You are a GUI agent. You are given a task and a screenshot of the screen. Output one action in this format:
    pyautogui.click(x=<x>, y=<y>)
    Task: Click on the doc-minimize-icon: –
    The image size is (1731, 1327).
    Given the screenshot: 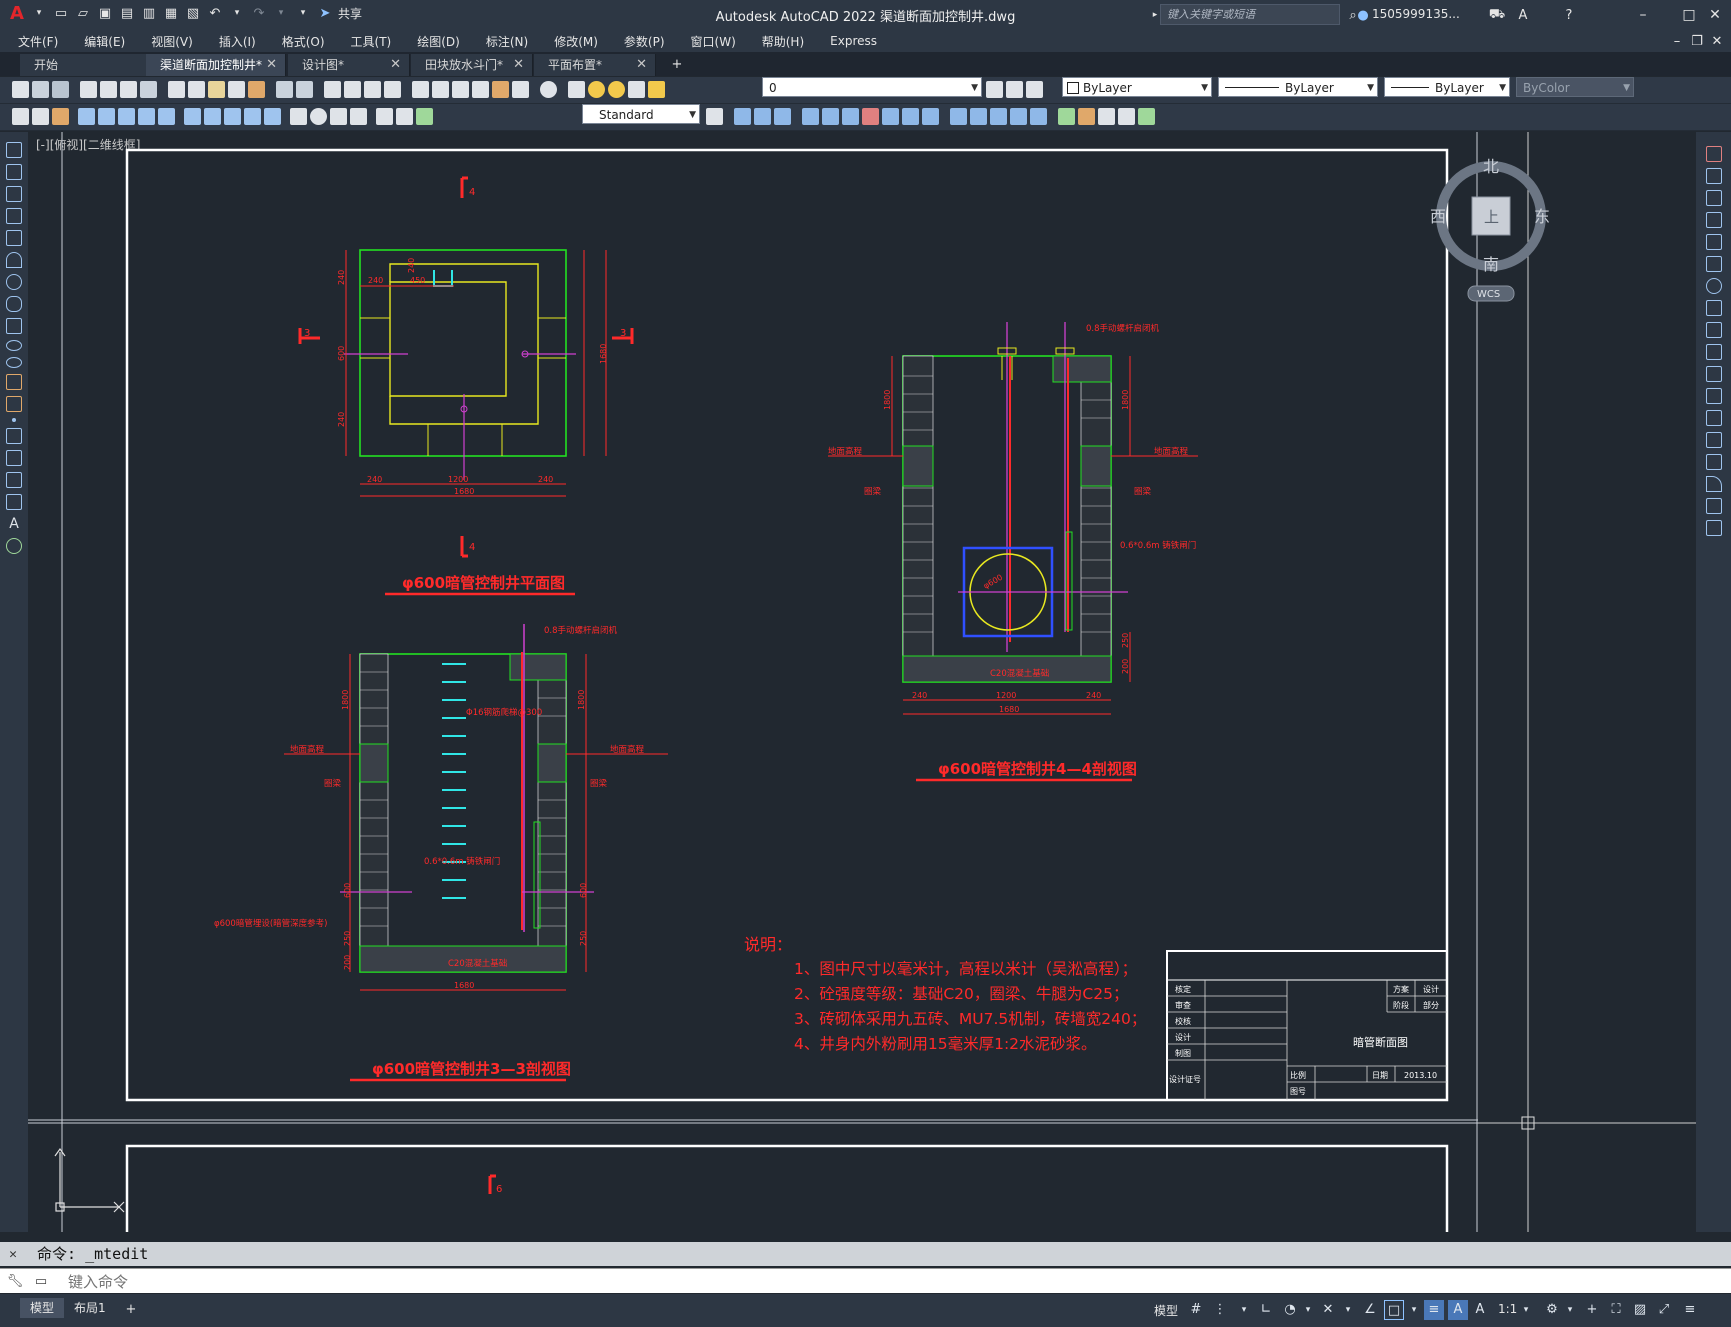 What is the action you would take?
    pyautogui.click(x=1677, y=41)
    